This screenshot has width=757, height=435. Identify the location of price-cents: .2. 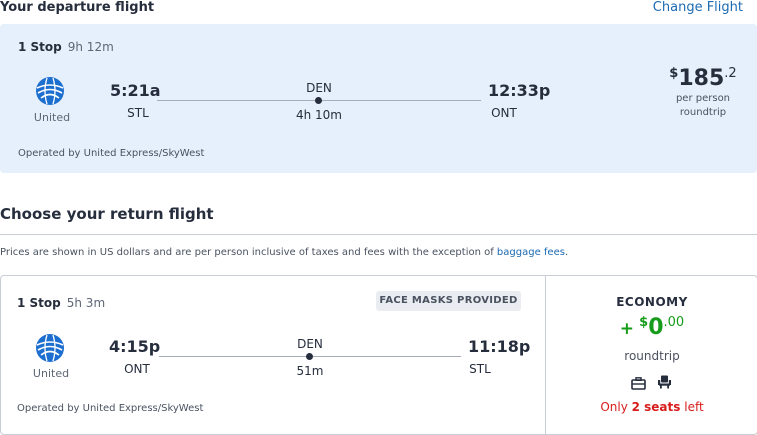
(730, 73).